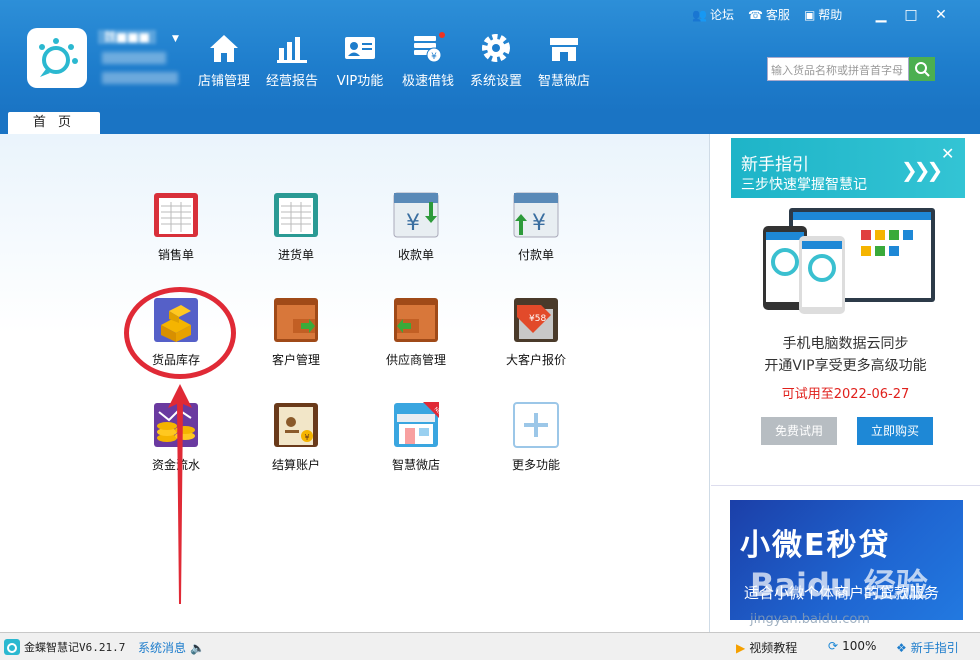  I want to click on guide-subtitle: 三步快速掌握智慧记, so click(804, 185).